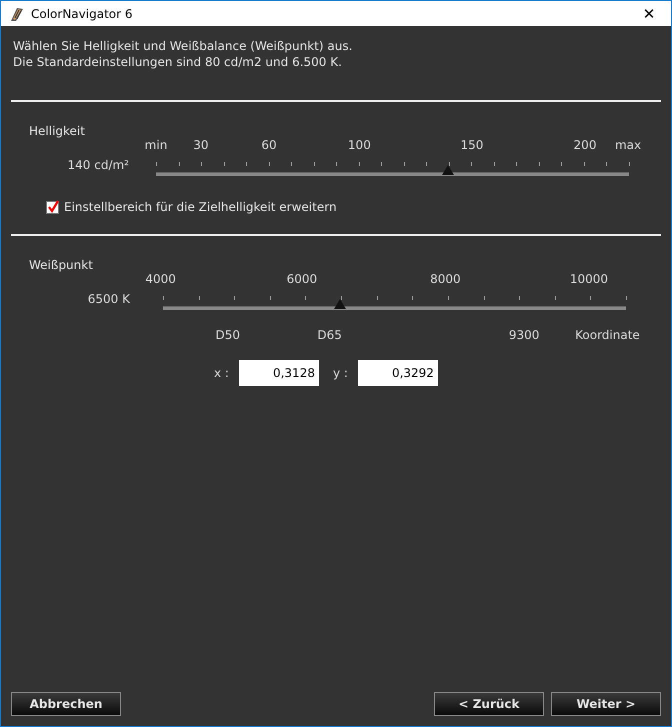 This screenshot has height=727, width=672. Describe the element at coordinates (228, 335) in the screenshot. I see `preset-label: D50` at that location.